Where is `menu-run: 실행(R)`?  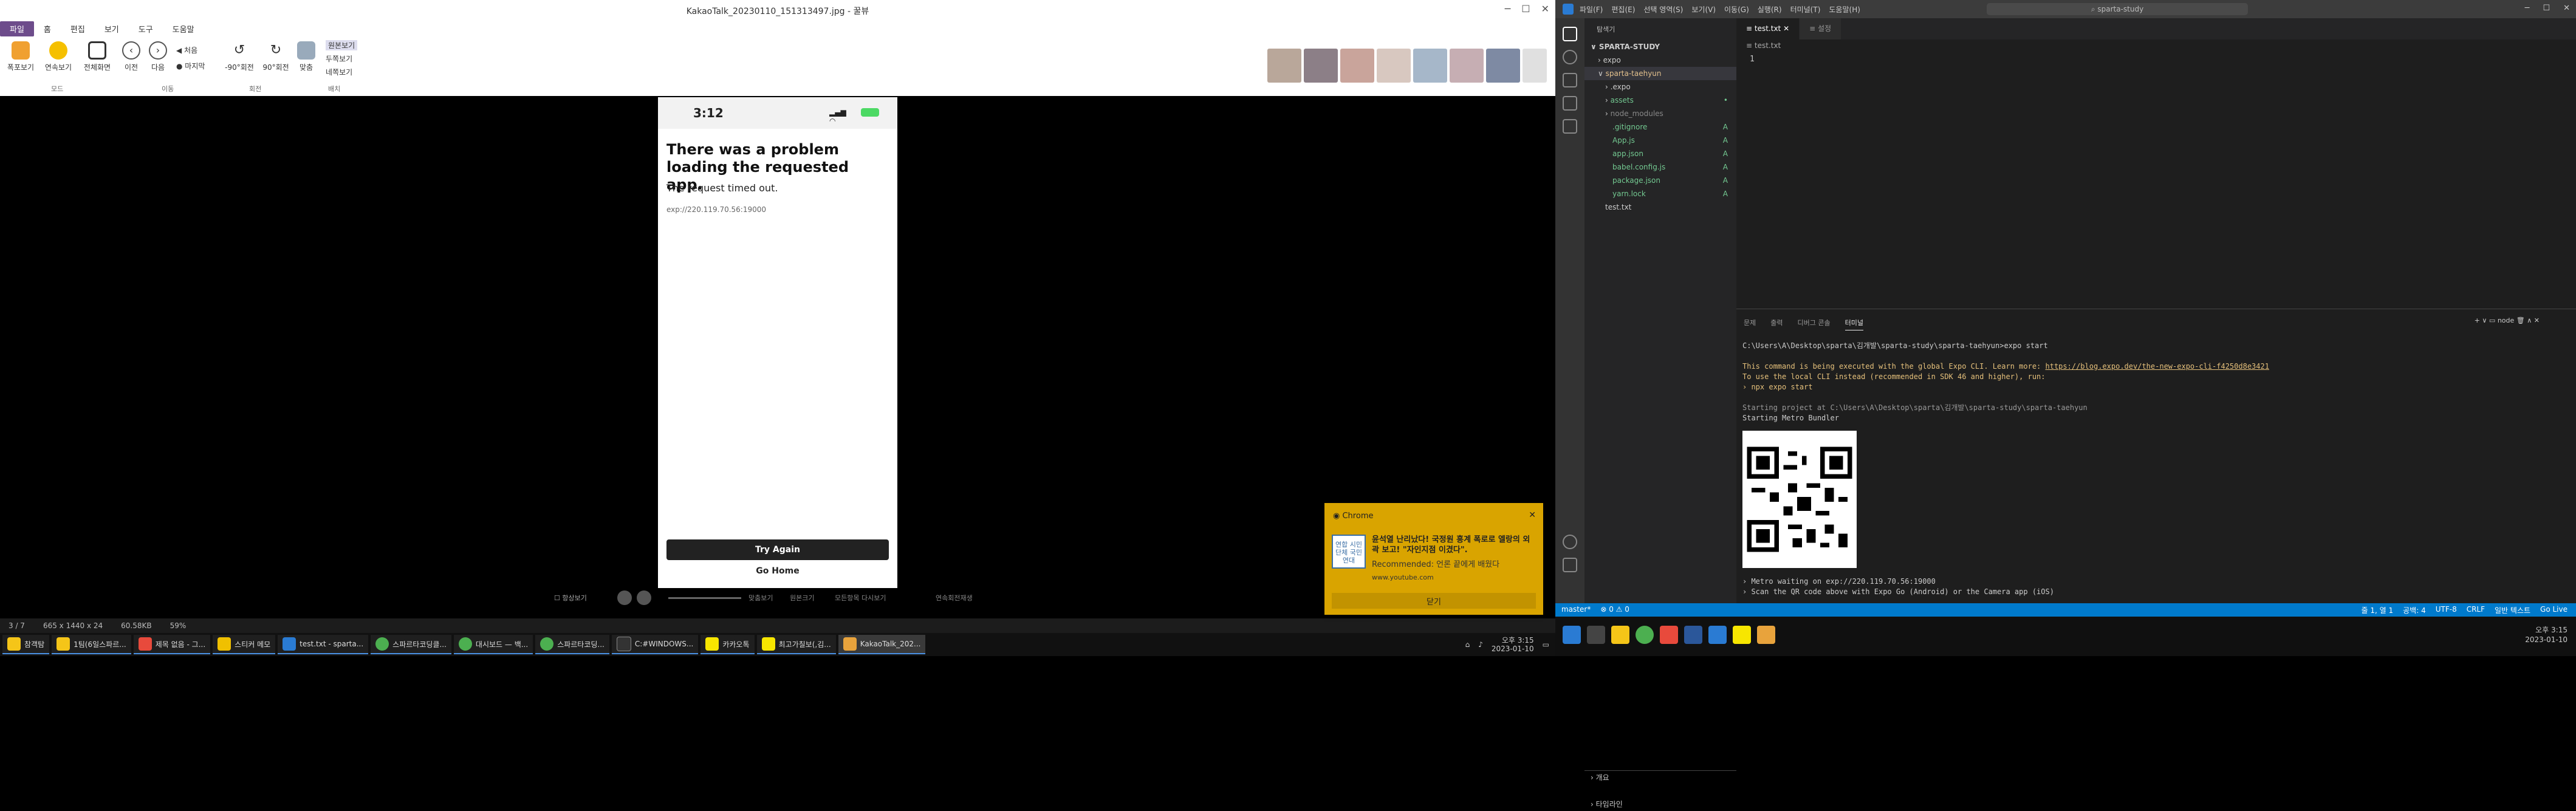
menu-run: 실행(R) is located at coordinates (1770, 9).